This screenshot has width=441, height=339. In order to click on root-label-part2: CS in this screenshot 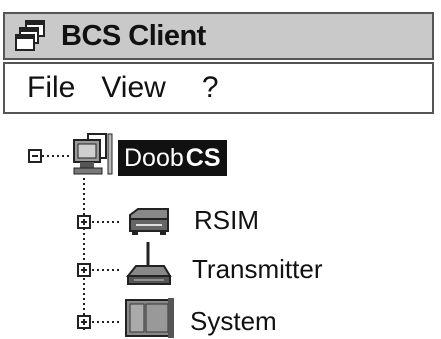, I will do `click(203, 157)`.